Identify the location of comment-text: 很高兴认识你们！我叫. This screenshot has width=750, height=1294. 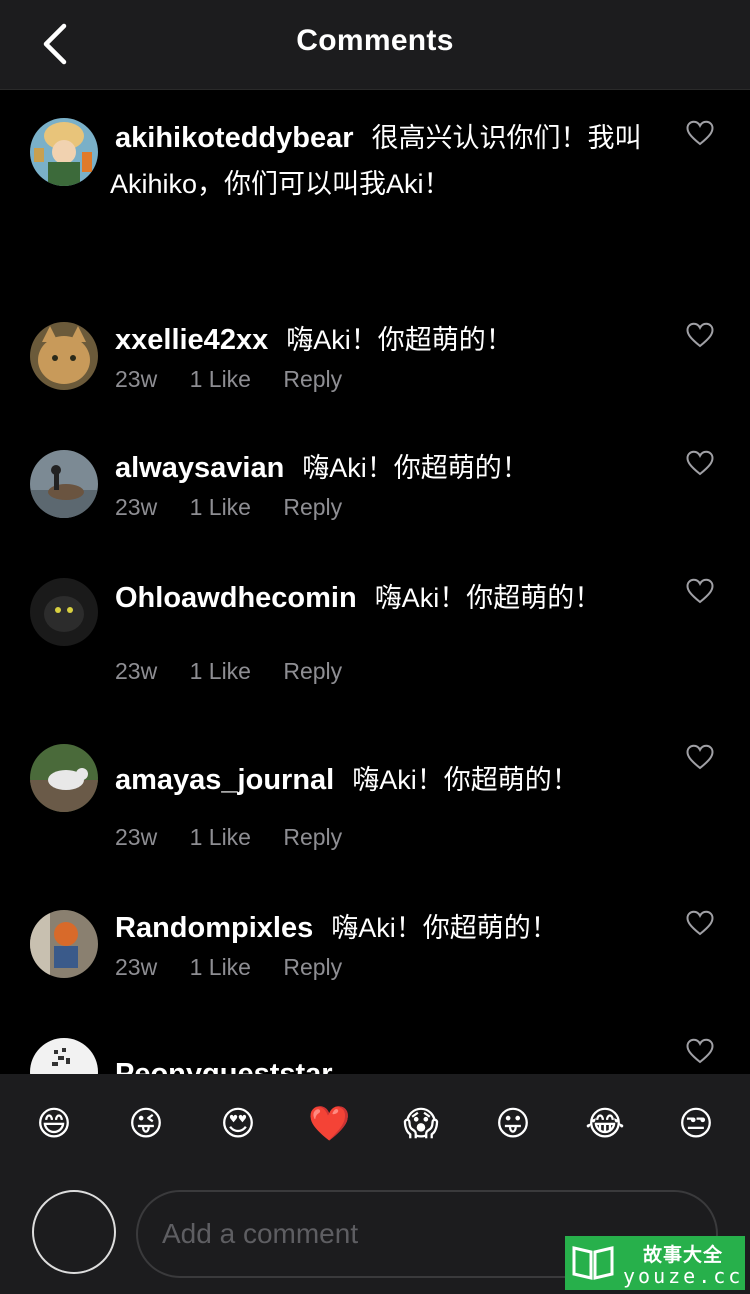
(506, 138).